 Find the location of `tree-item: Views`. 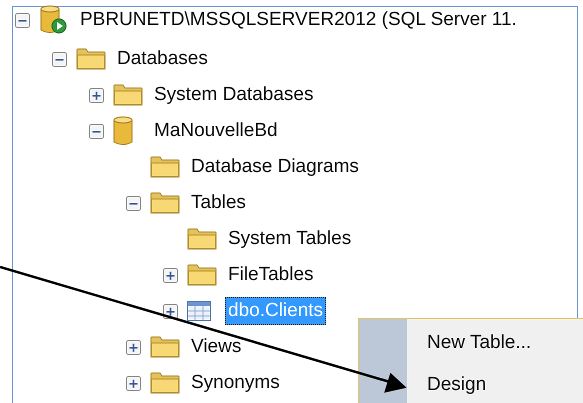

tree-item: Views is located at coordinates (216, 347).